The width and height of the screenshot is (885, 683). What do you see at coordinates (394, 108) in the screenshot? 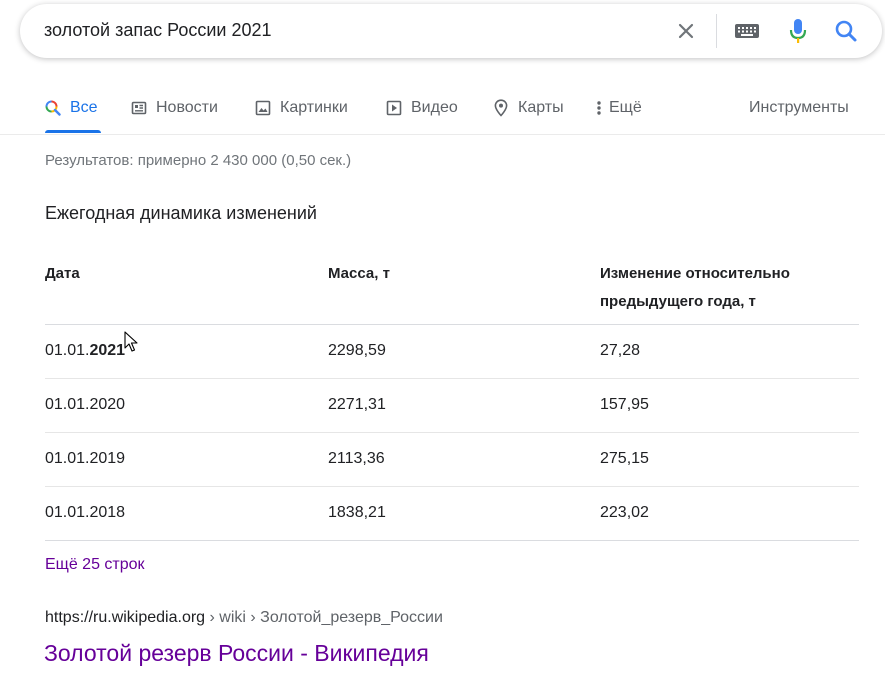
I see `video-icon` at bounding box center [394, 108].